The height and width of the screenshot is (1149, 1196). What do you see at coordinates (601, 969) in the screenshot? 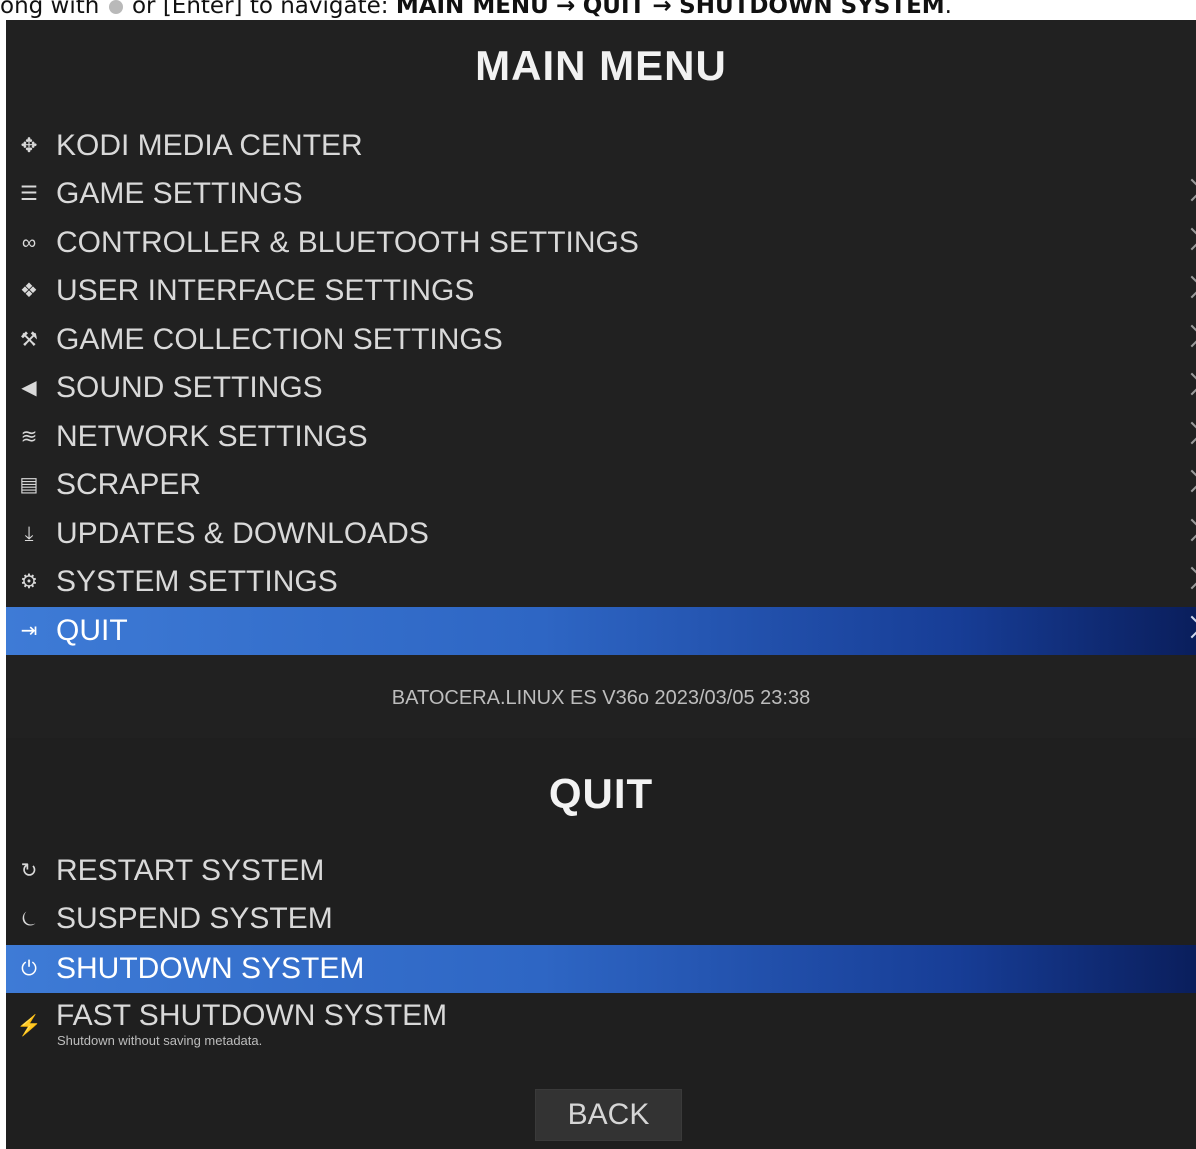
I see `quit-item-shutdown: ⏻ SHUTDOWN SYSTEM` at bounding box center [601, 969].